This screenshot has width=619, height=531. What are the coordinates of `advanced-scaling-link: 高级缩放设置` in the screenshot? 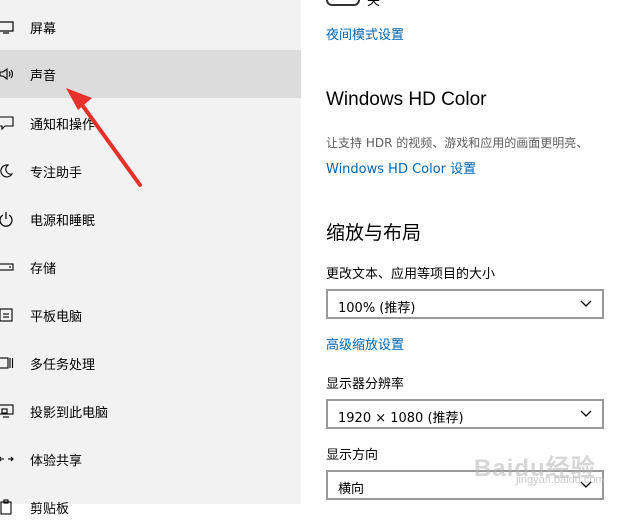 It's located at (365, 343).